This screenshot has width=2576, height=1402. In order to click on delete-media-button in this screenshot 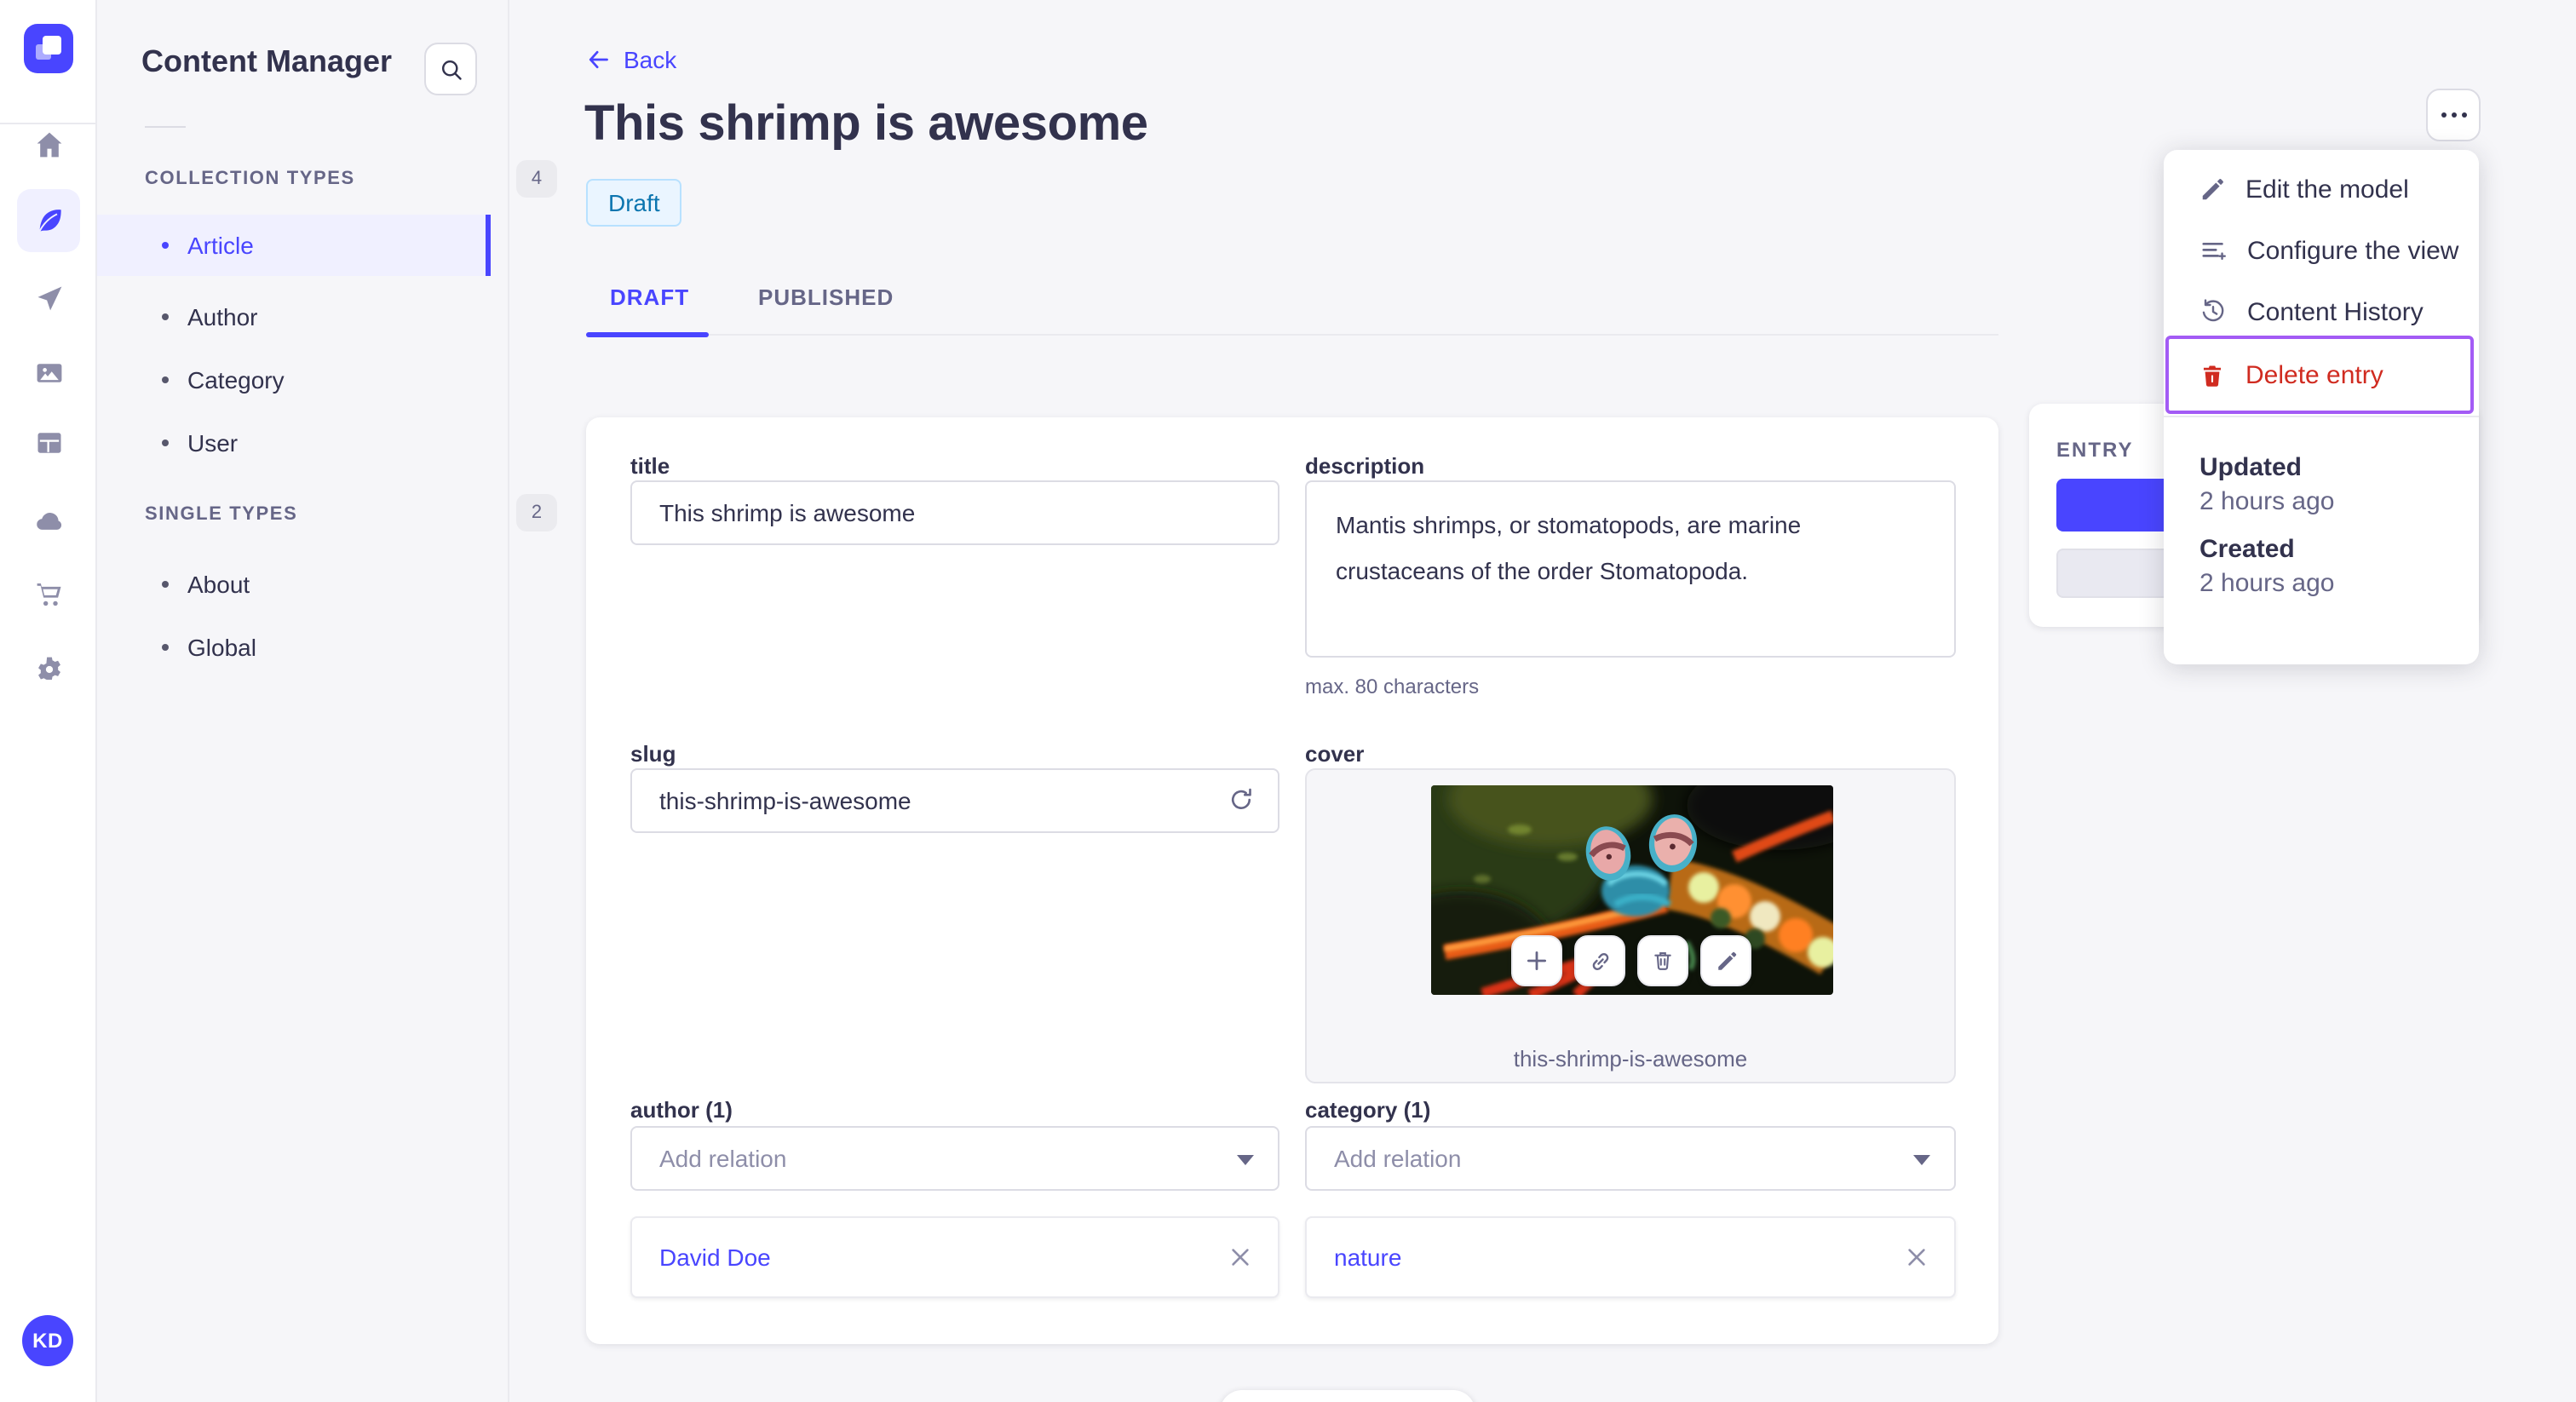, I will do `click(1663, 960)`.